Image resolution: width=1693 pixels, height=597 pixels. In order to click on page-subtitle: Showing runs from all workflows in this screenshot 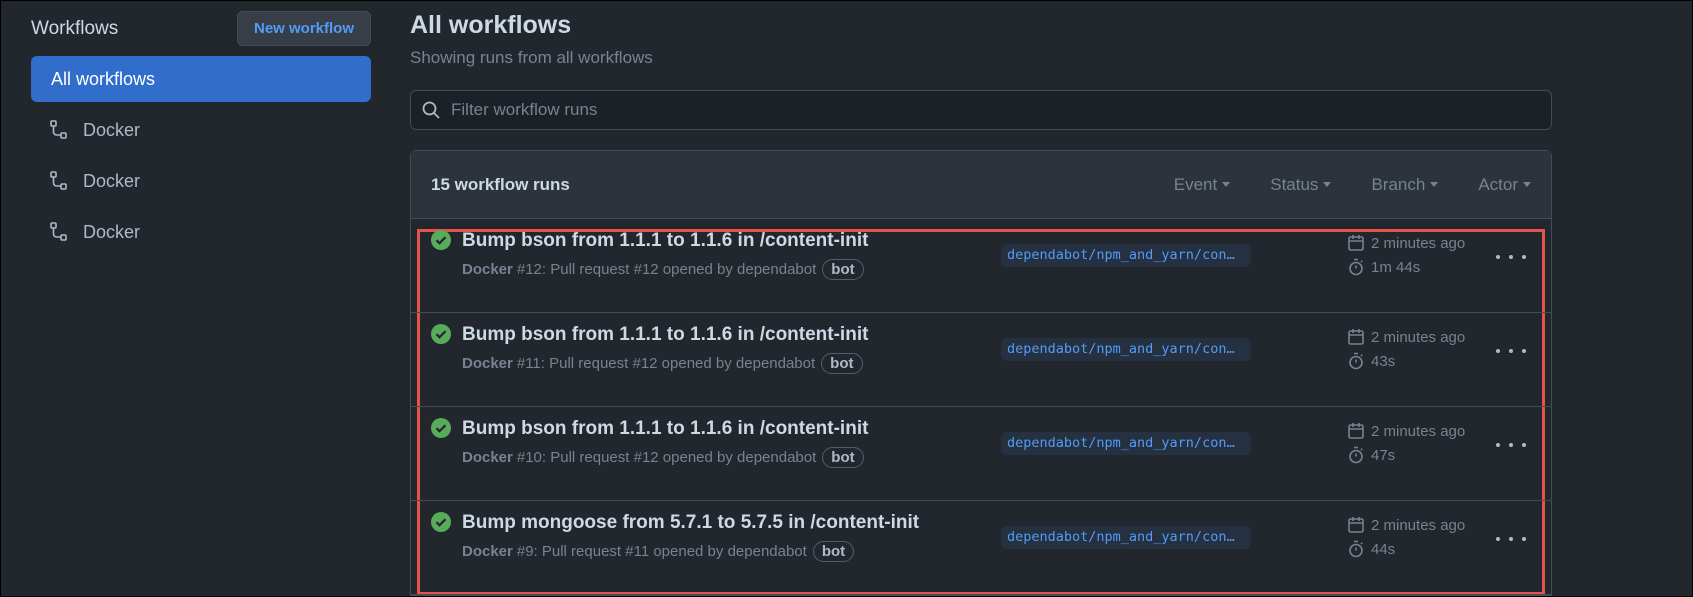, I will do `click(531, 57)`.